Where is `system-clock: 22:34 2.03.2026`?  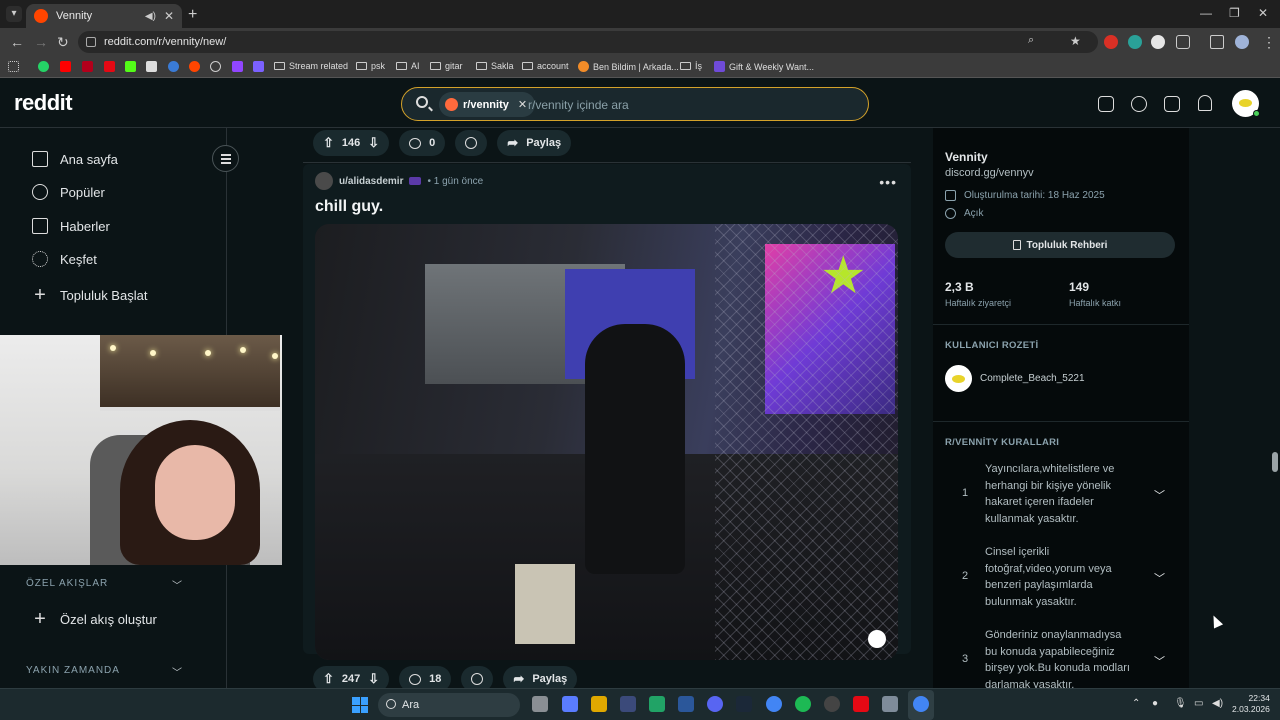
system-clock: 22:34 2.03.2026 is located at coordinates (1251, 704).